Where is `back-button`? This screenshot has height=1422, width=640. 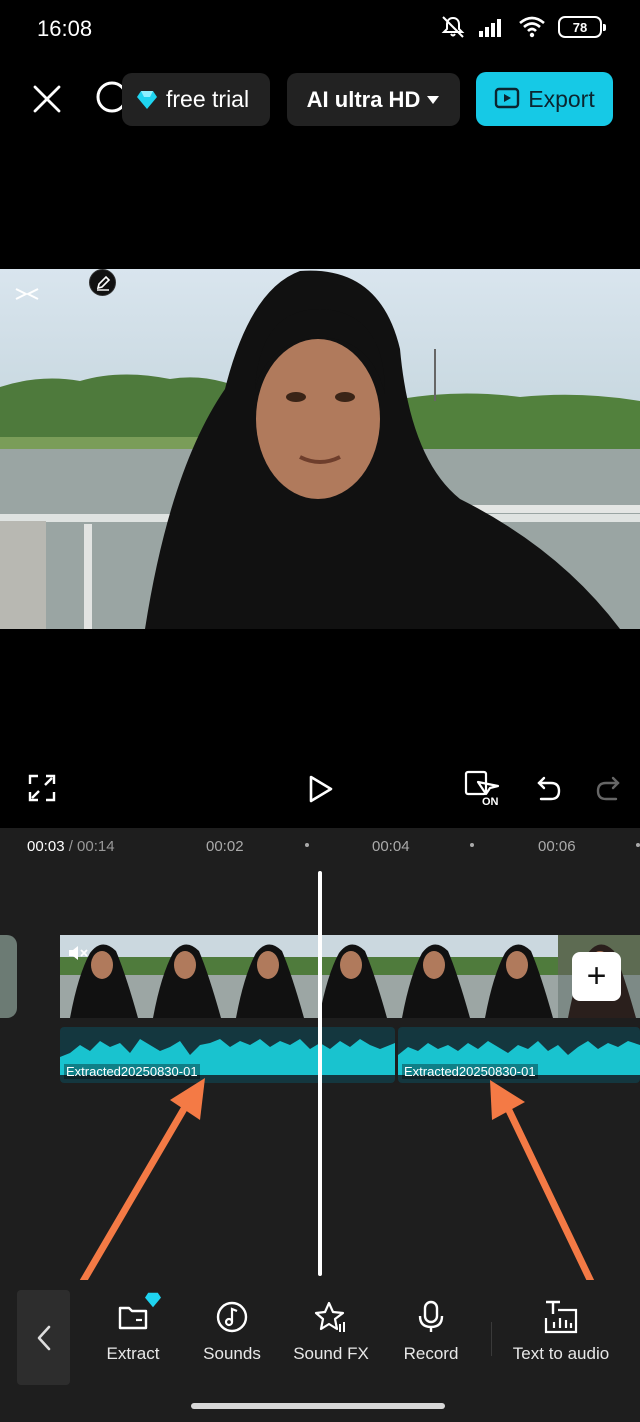 back-button is located at coordinates (43, 1337).